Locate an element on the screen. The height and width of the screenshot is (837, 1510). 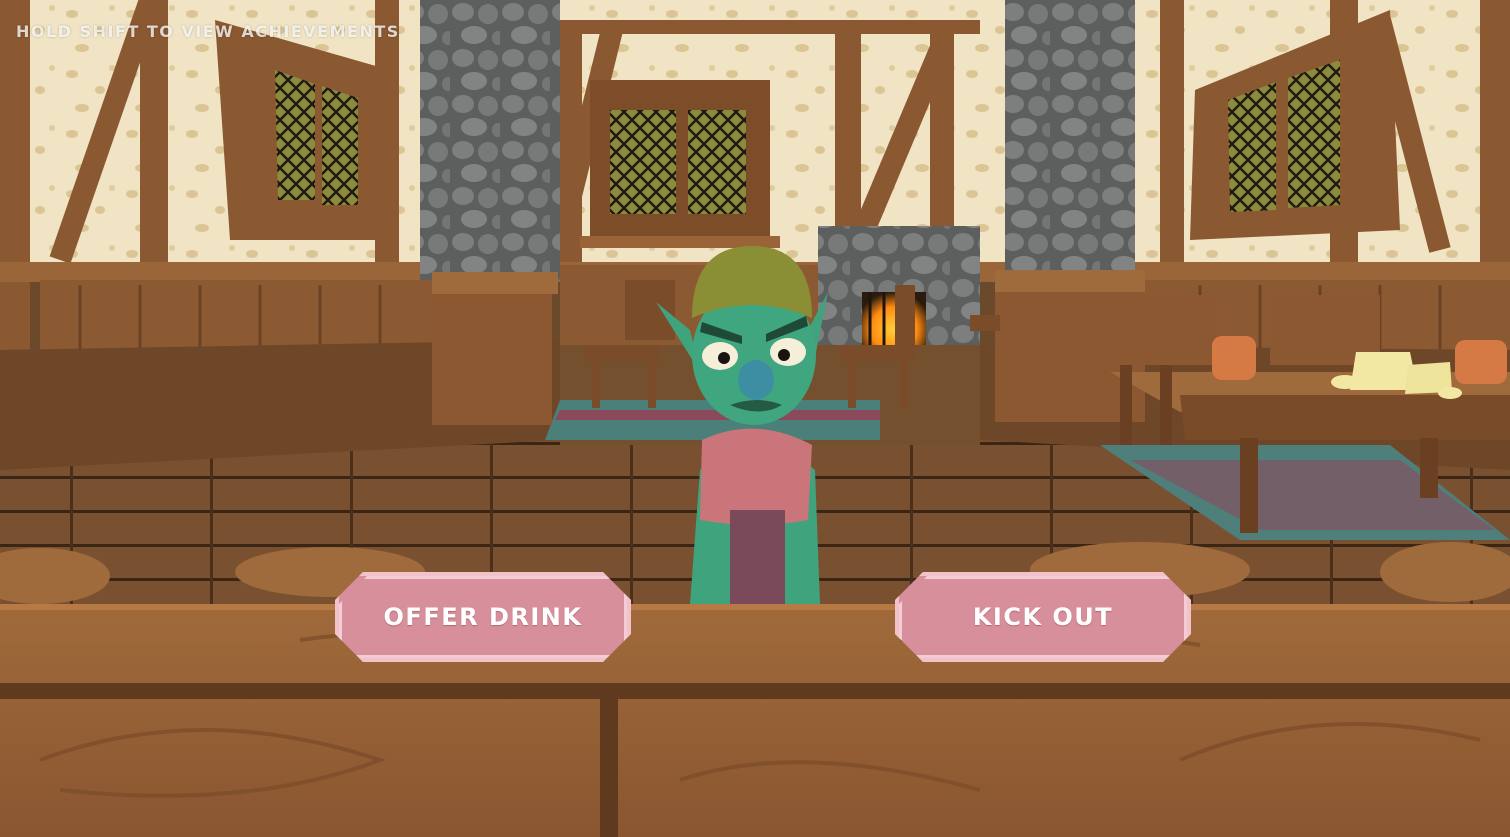
kick-out-button: Kick out is located at coordinates (1043, 617).